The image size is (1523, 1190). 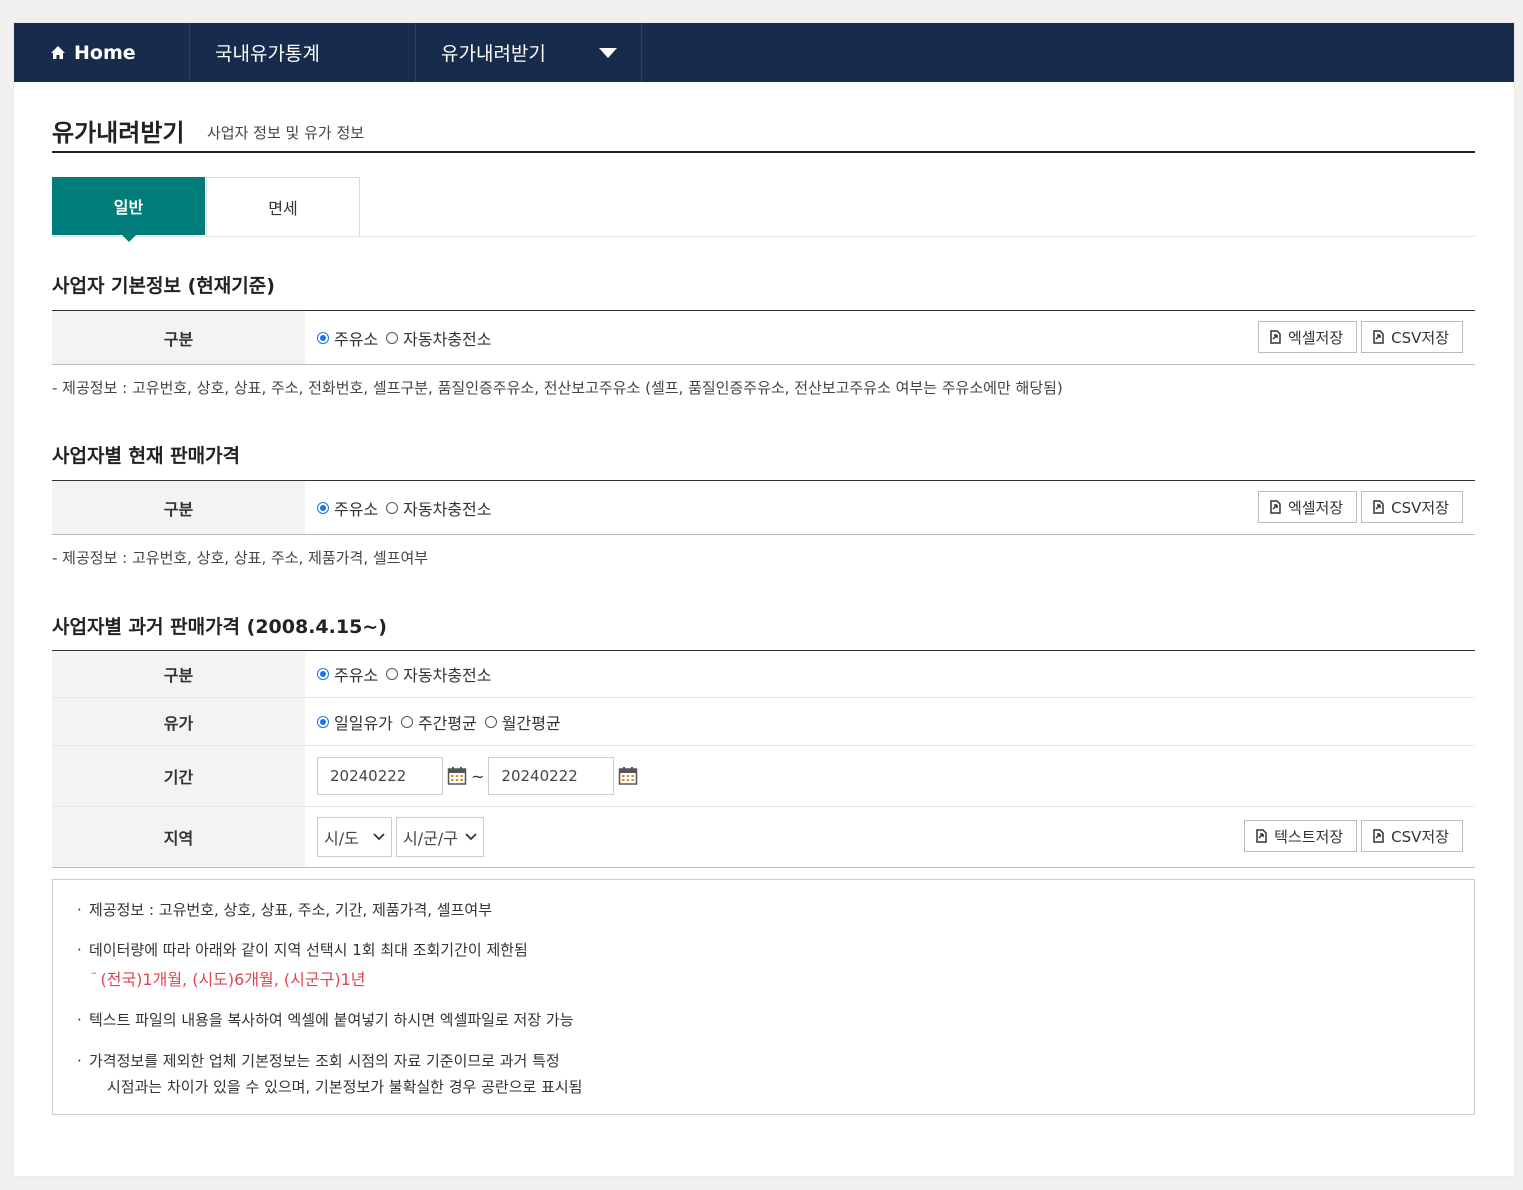 I want to click on date-to-input: 20240222, so click(x=551, y=776).